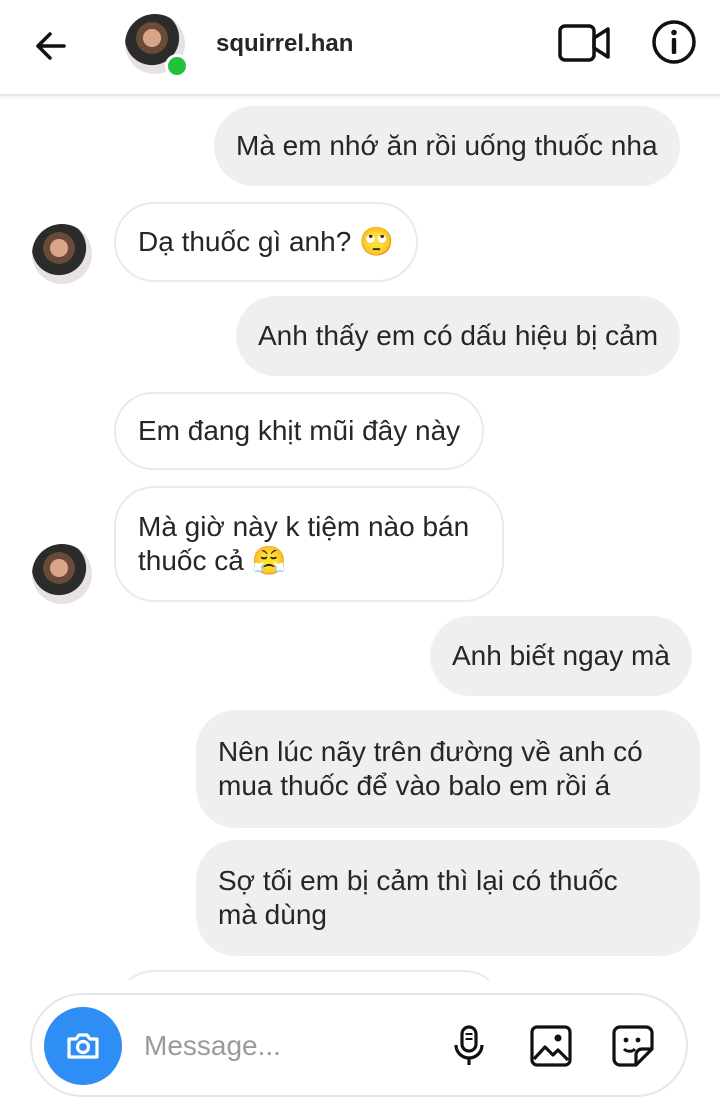 The image size is (720, 1116). I want to click on username: squirrel.han, so click(284, 44).